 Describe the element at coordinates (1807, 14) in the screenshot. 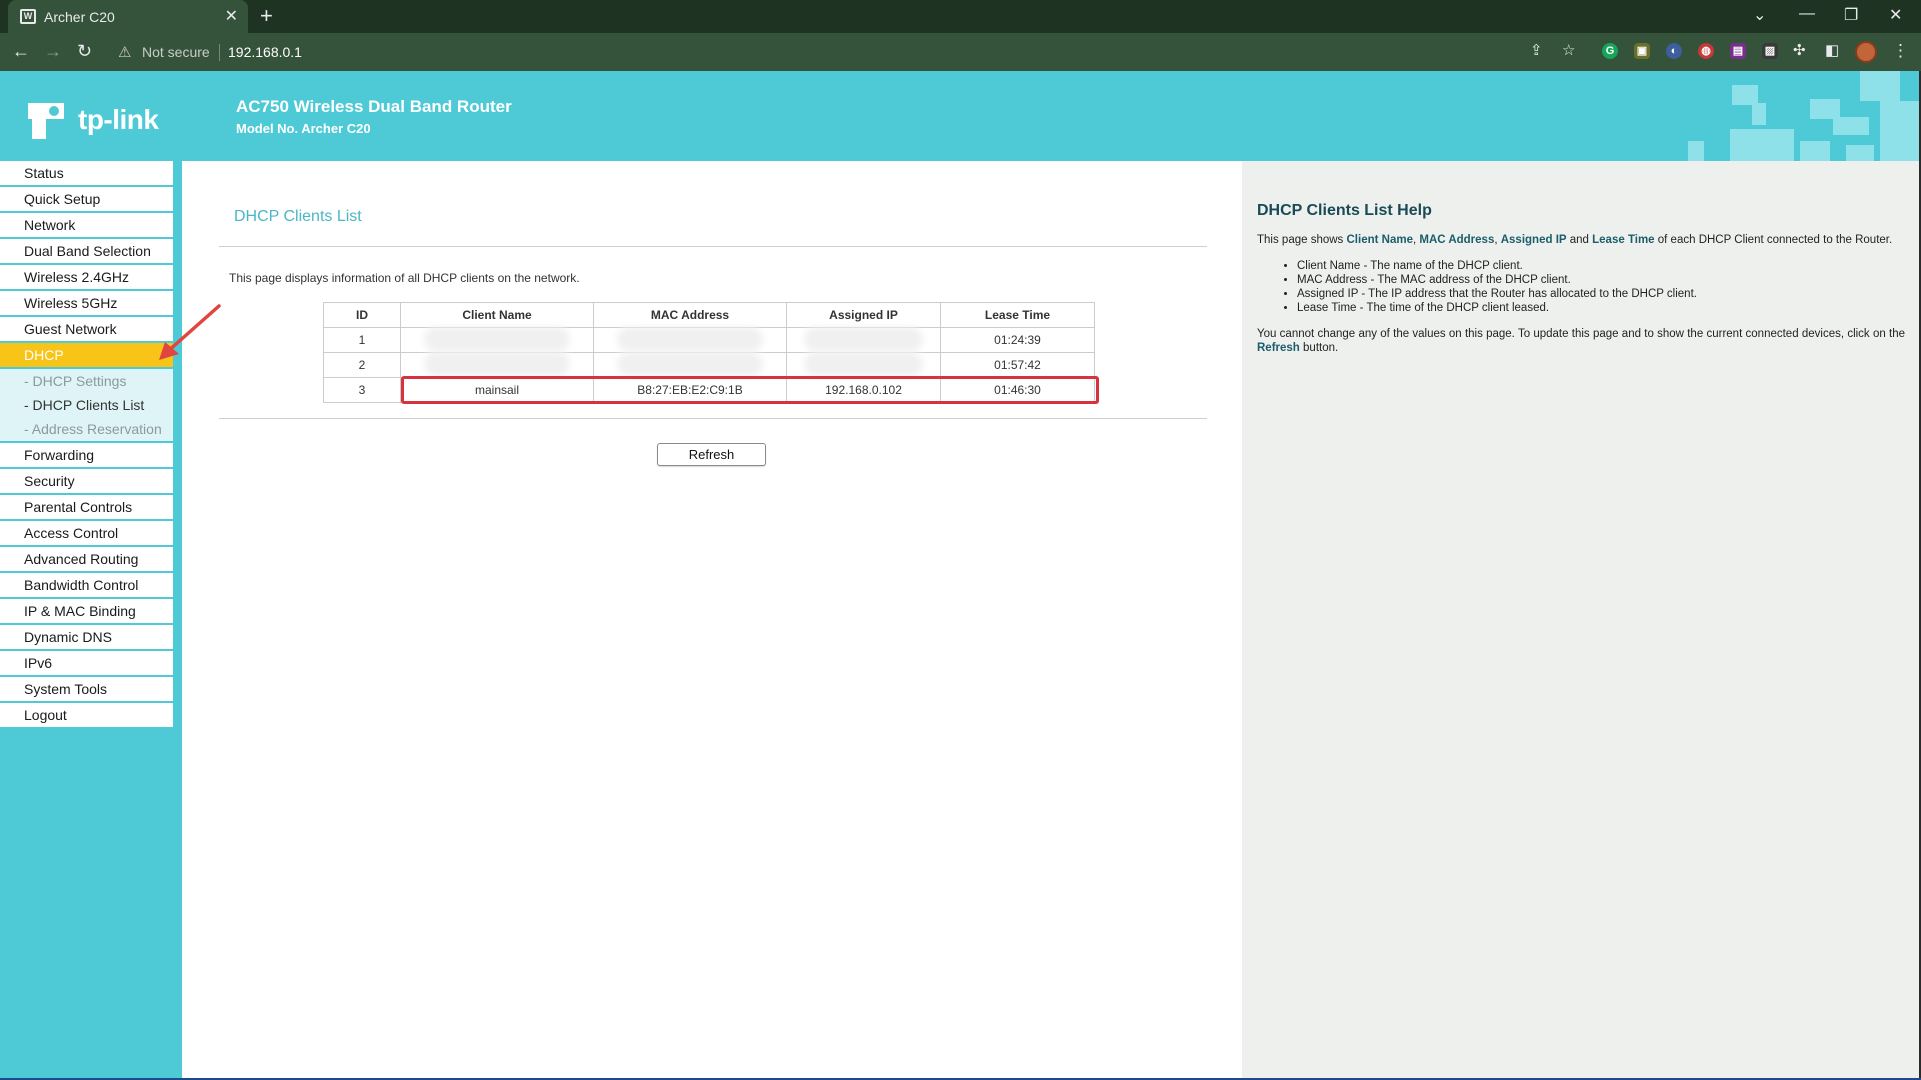

I see `minimize-icon: —` at that location.